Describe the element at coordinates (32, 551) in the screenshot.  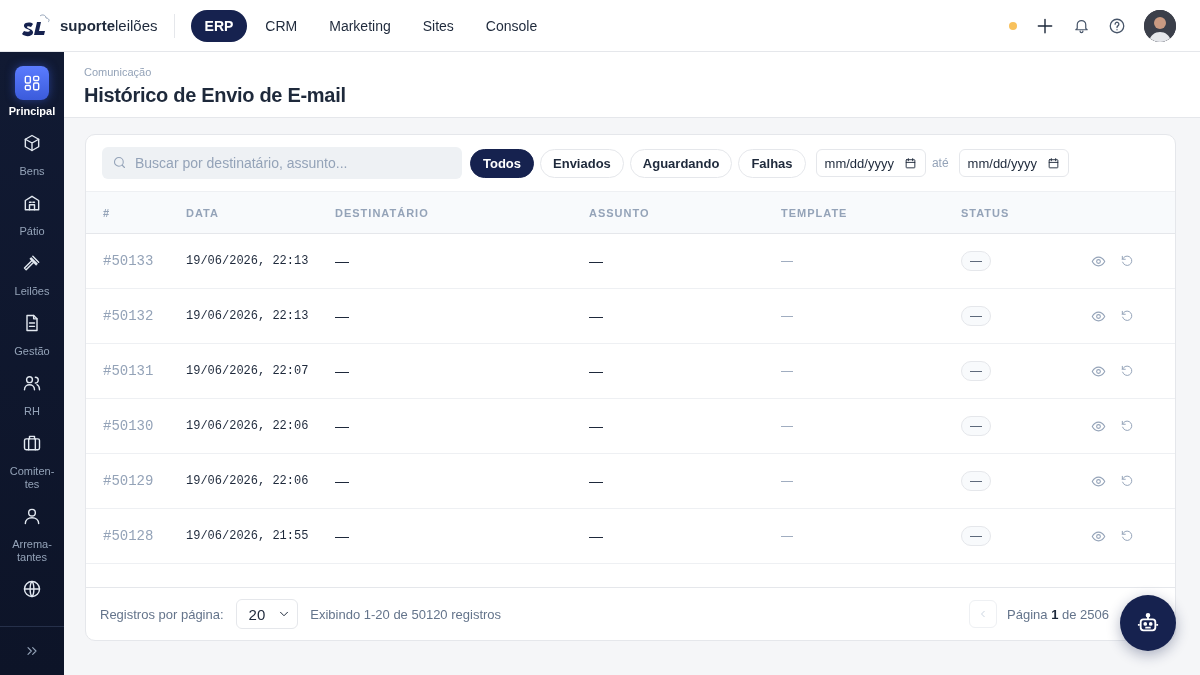
I see `nav-label: Arrema-tantes` at that location.